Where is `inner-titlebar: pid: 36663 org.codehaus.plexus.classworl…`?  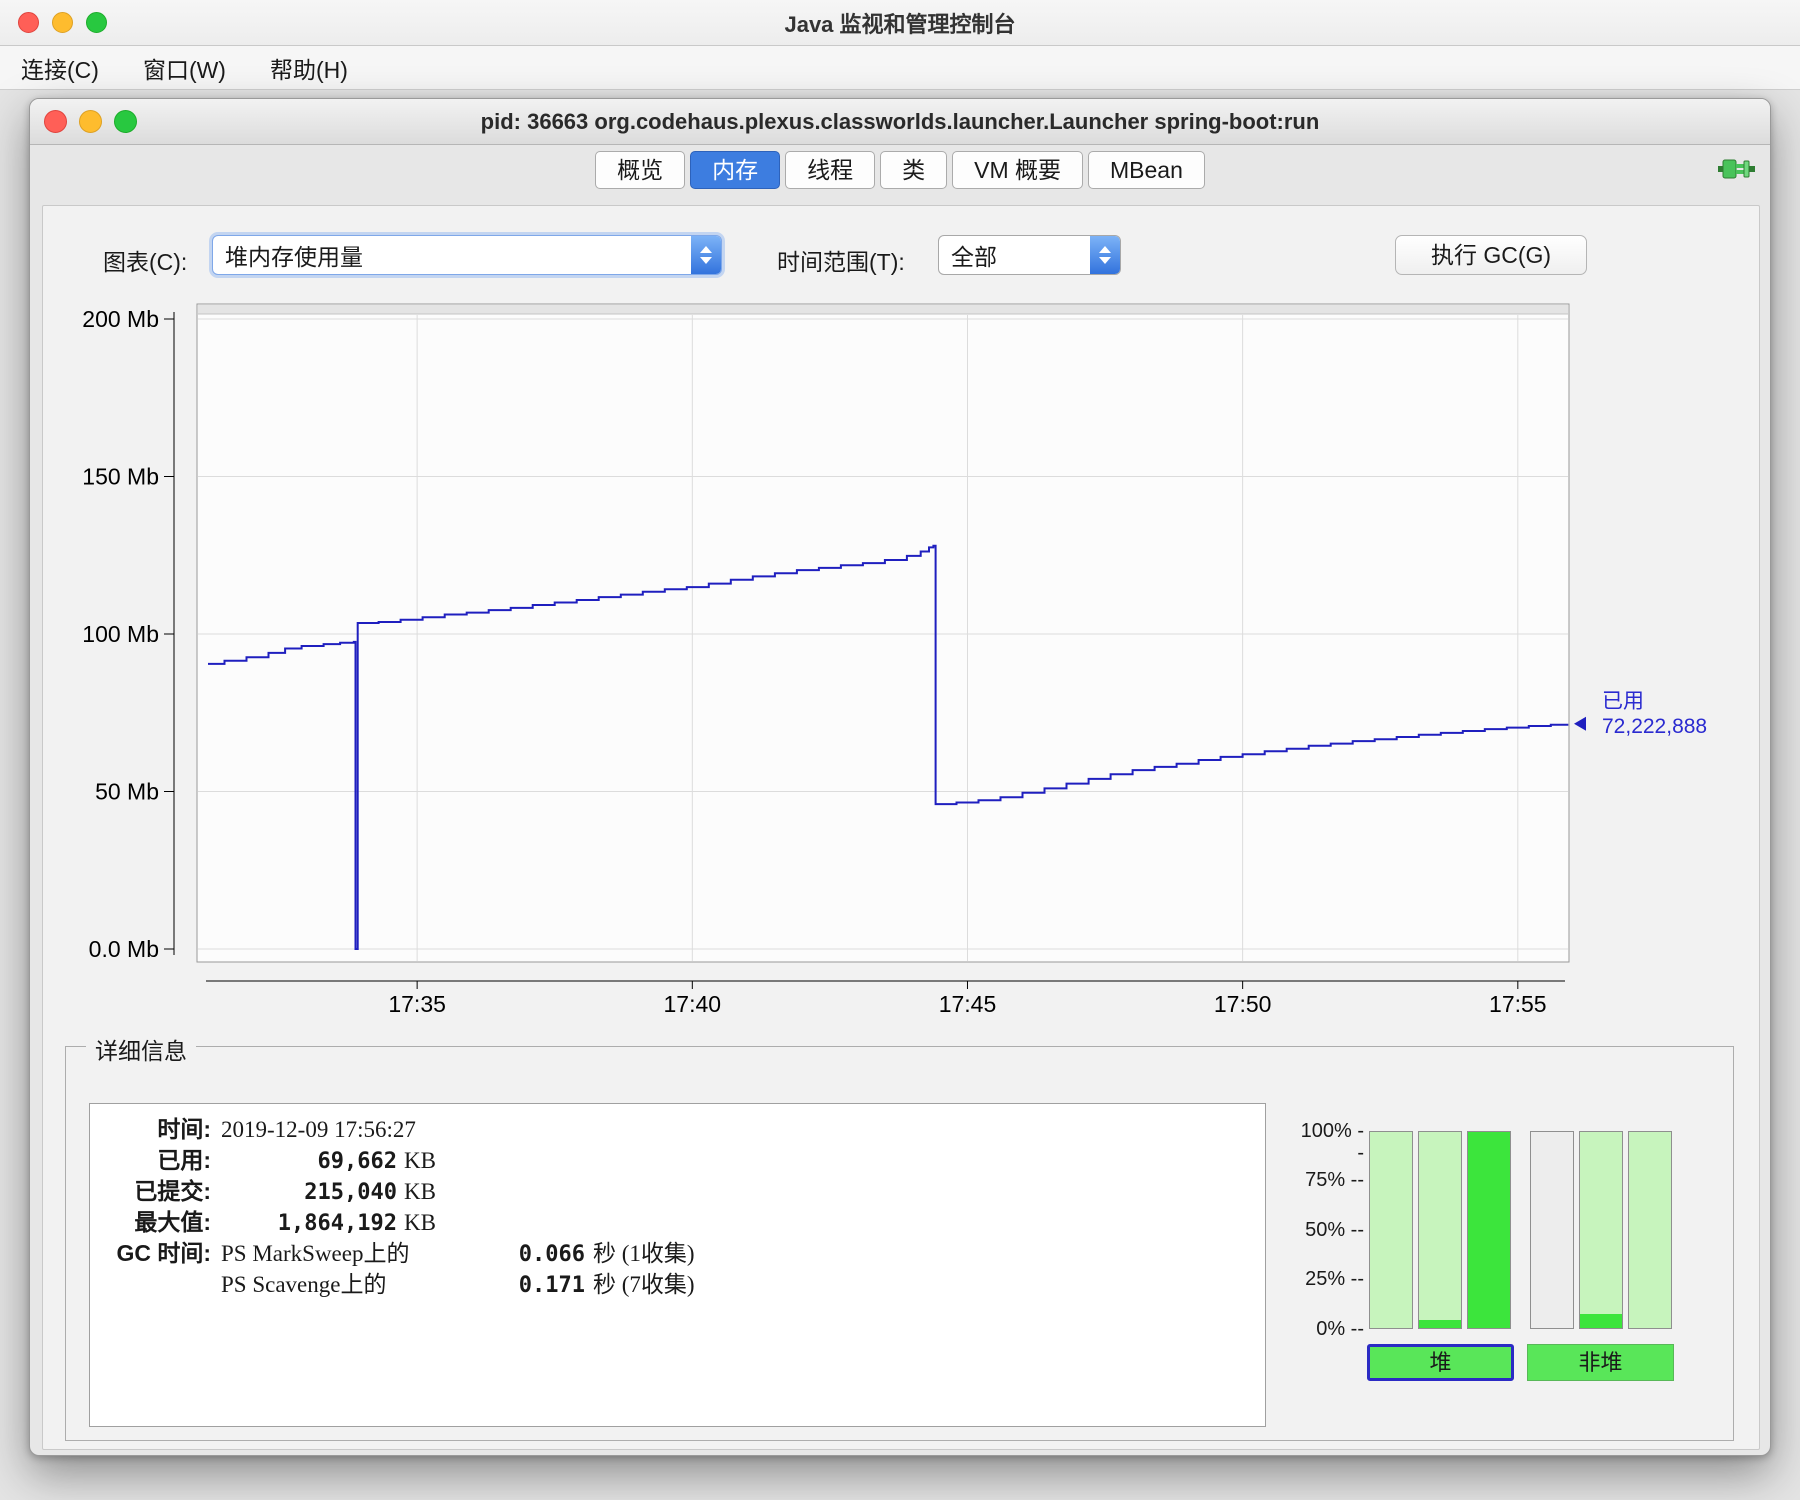 inner-titlebar: pid: 36663 org.codehaus.plexus.classworl… is located at coordinates (900, 122).